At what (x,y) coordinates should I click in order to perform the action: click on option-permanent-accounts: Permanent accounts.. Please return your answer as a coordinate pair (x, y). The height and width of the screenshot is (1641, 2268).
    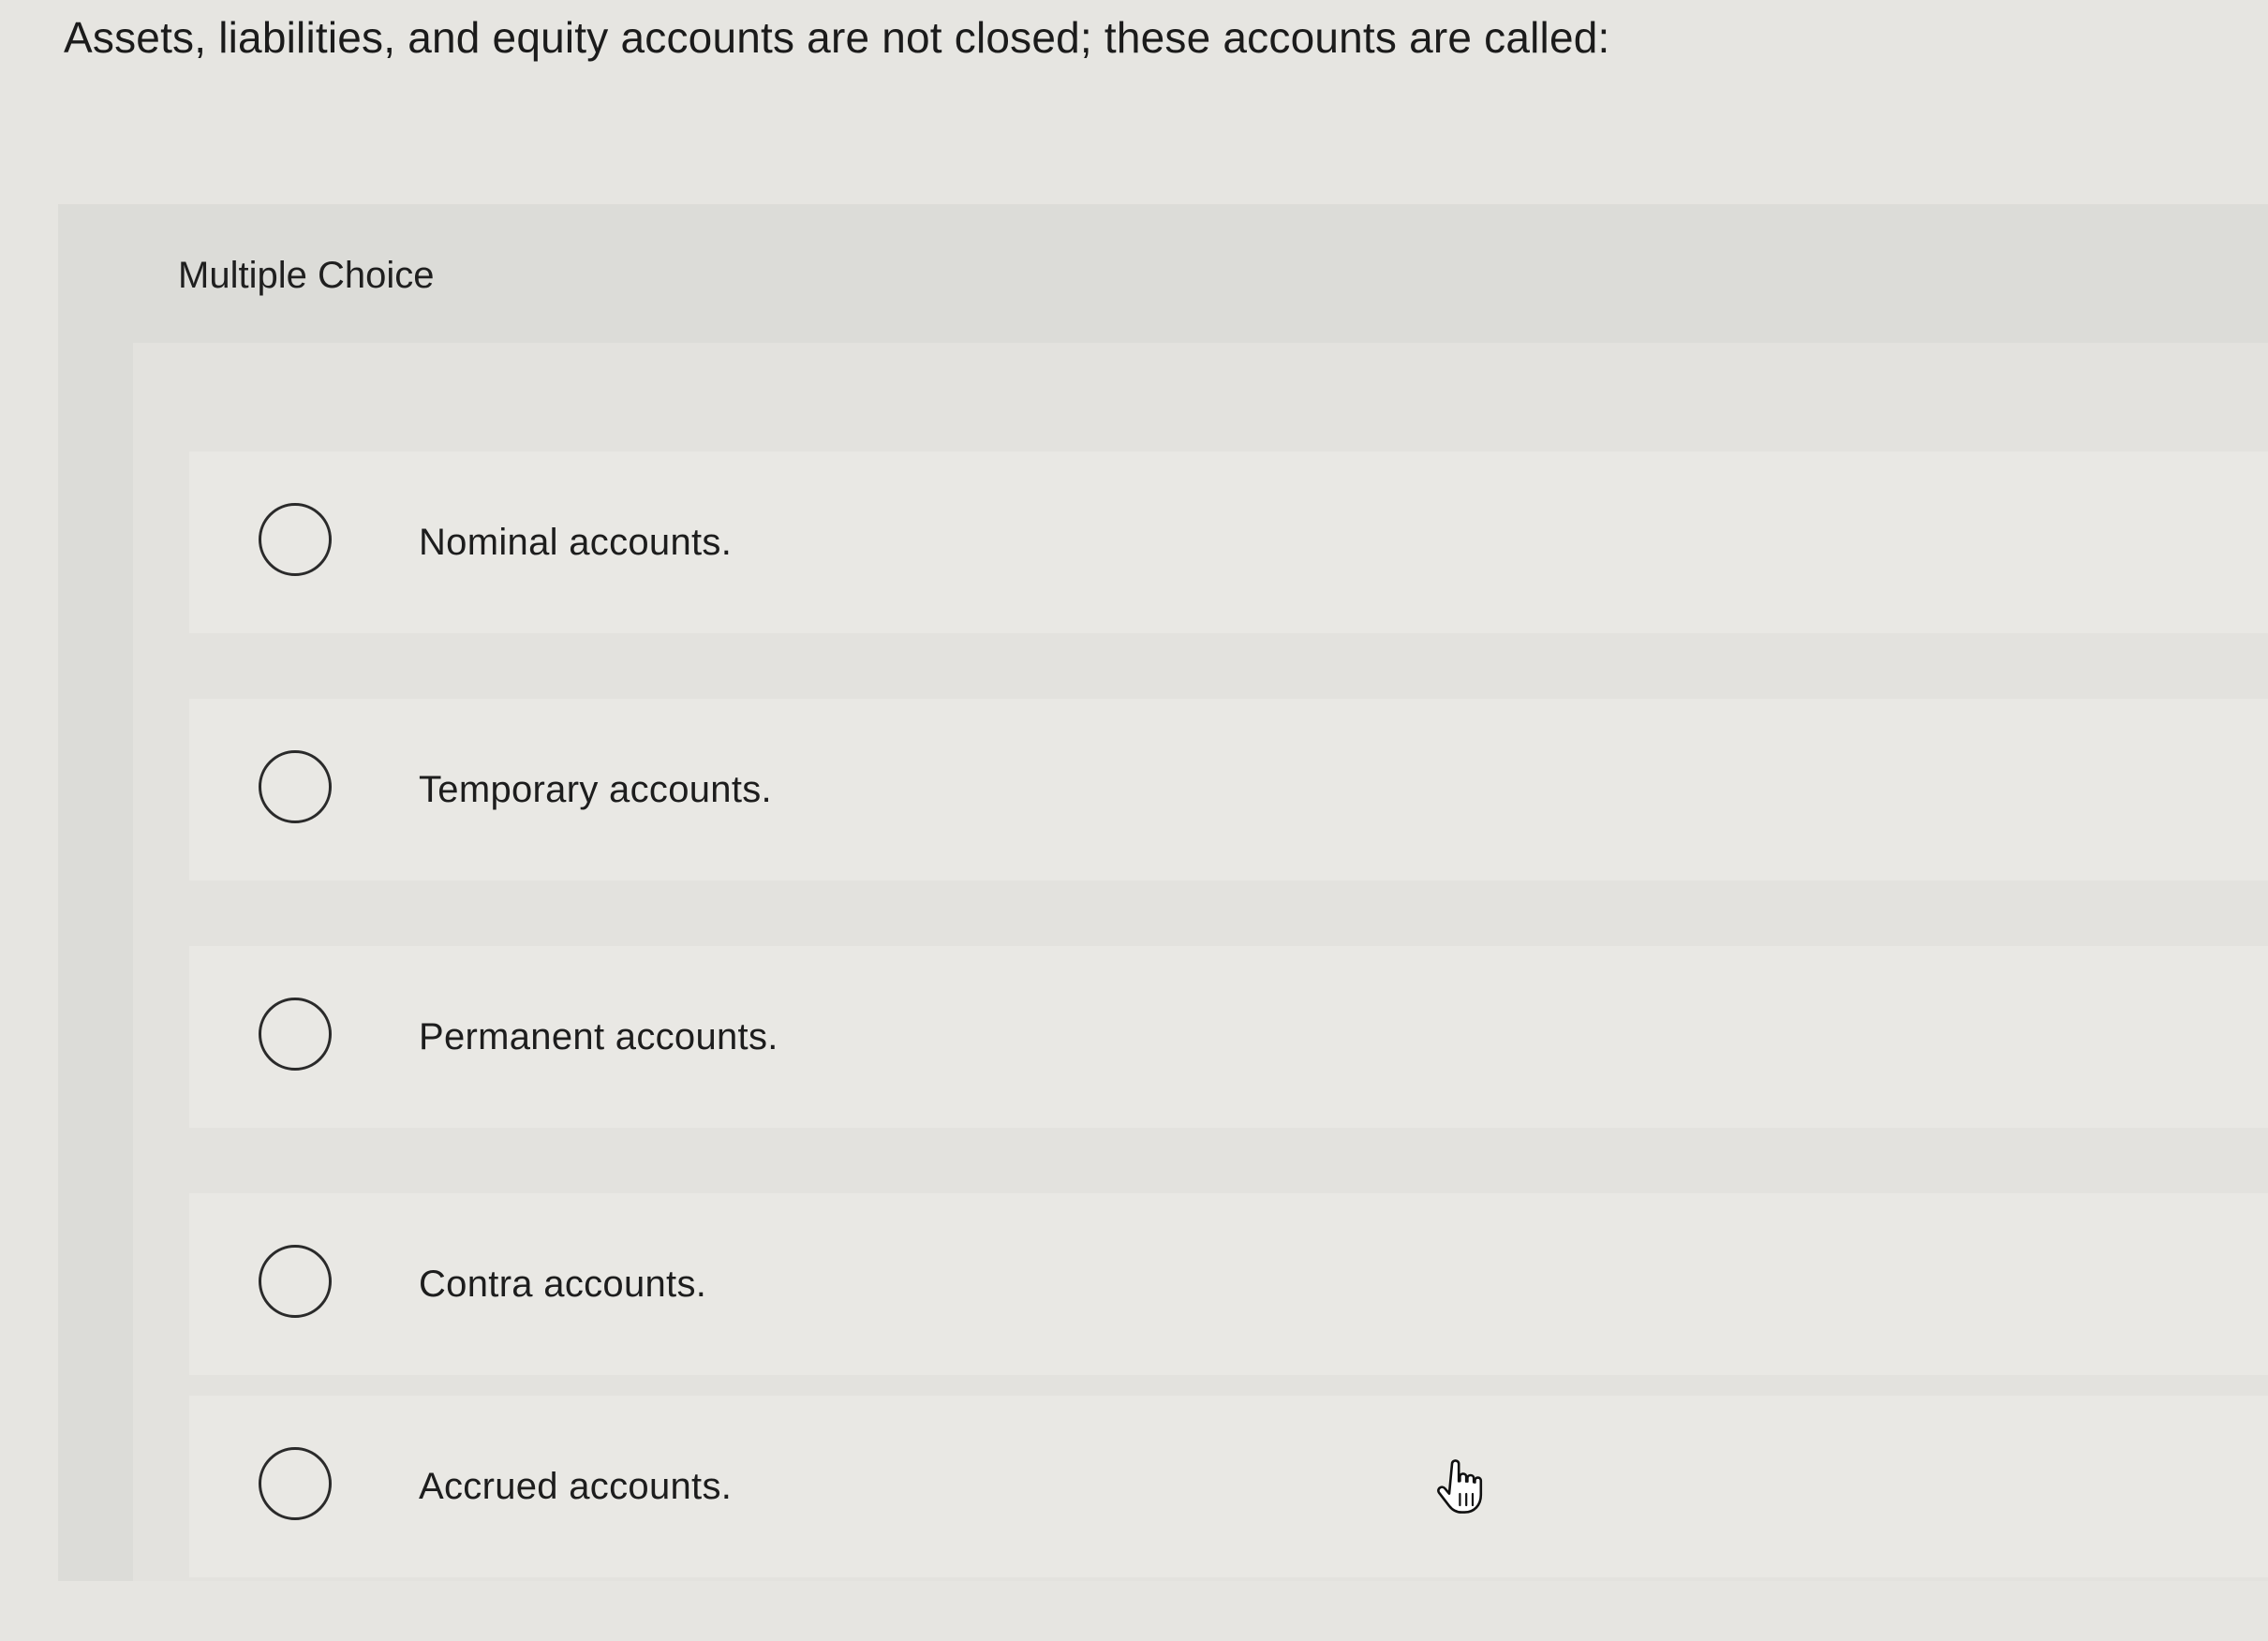
    Looking at the image, I should click on (1228, 1037).